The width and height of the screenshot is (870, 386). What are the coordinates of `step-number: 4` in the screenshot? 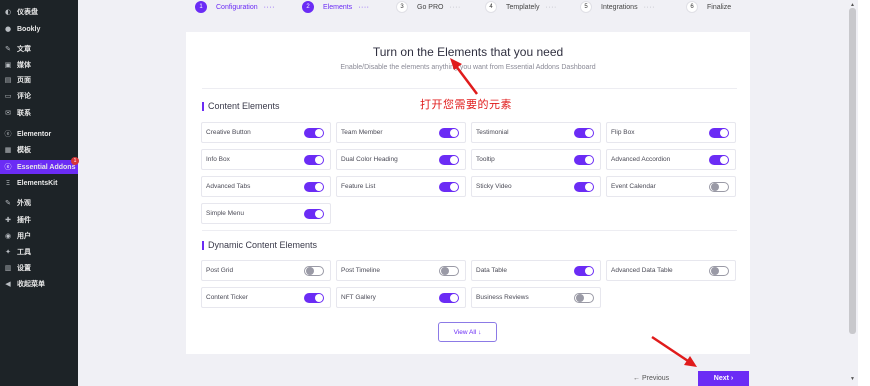 It's located at (491, 7).